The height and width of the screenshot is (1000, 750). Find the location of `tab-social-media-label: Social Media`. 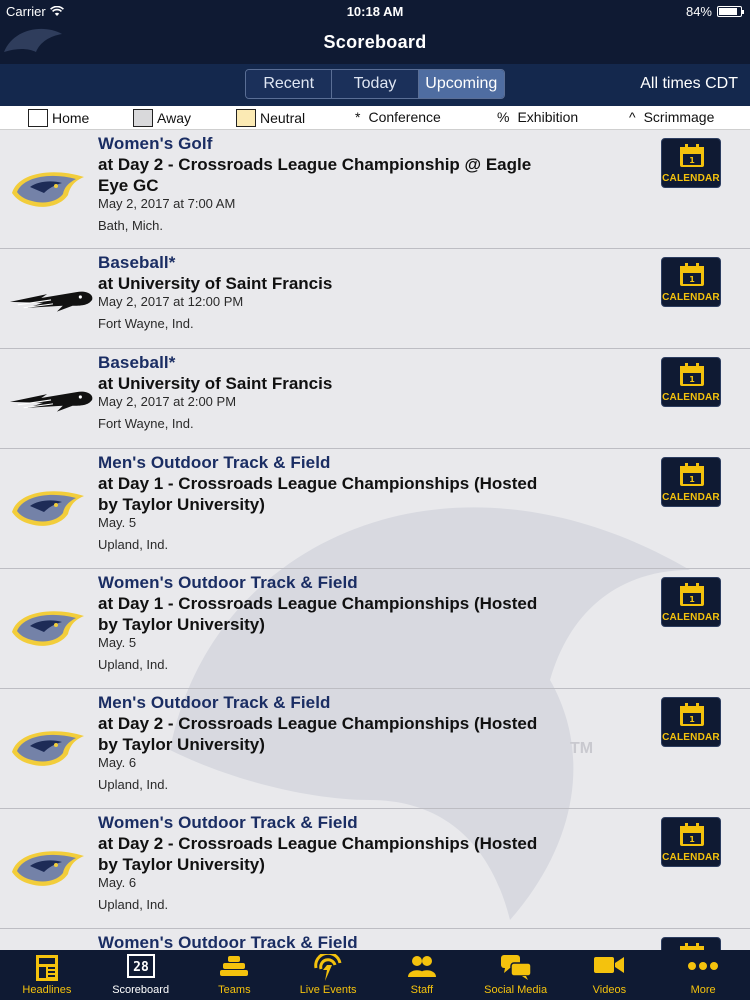

tab-social-media-label: Social Media is located at coordinates (516, 990).